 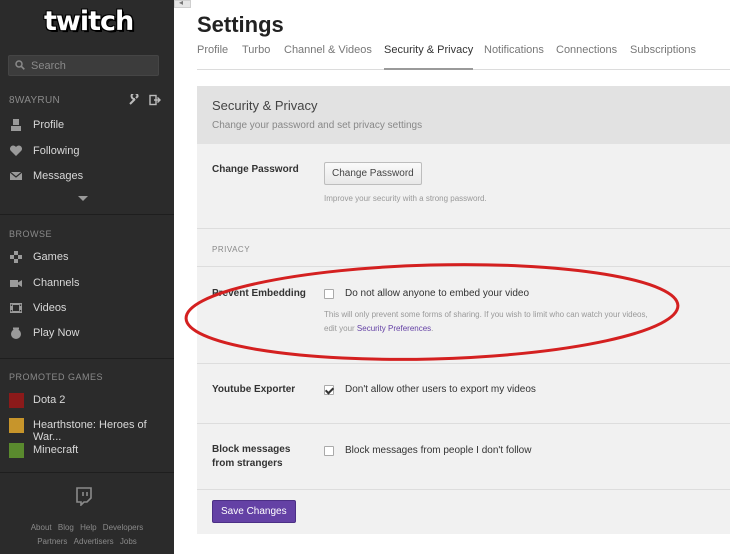 I want to click on tab-subscriptions: Subscriptions, so click(x=663, y=50).